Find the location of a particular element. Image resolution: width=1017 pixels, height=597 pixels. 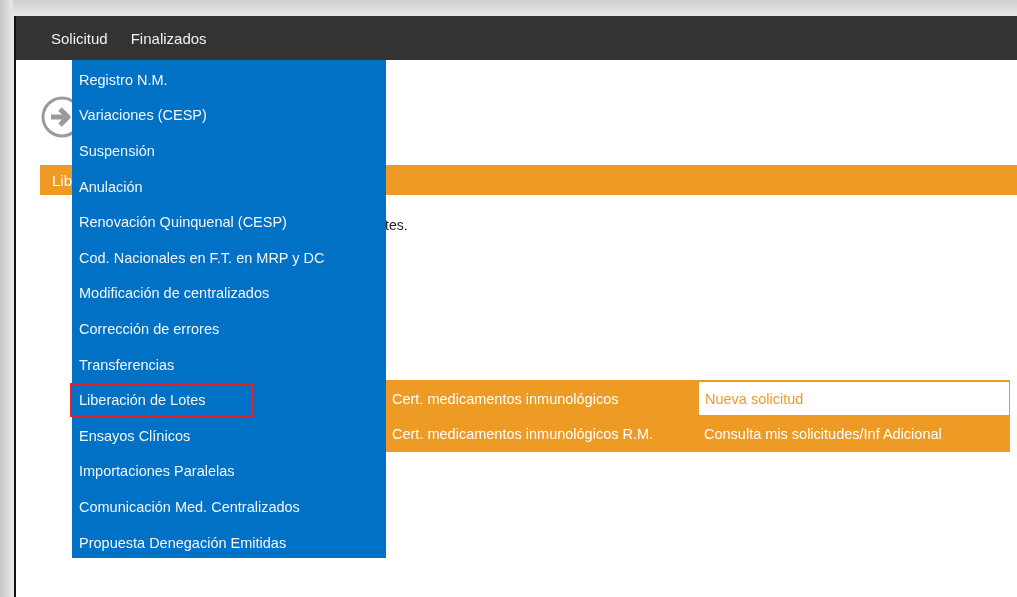

menu-item: Comunicación Med. Centralizados is located at coordinates (208, 506).